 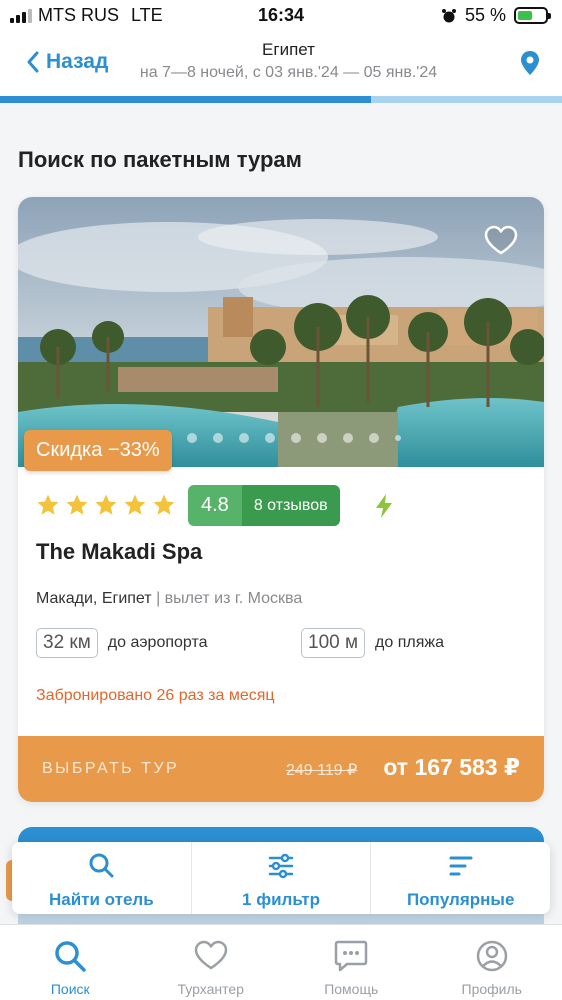 What do you see at coordinates (351, 956) in the screenshot?
I see `chat-icon` at bounding box center [351, 956].